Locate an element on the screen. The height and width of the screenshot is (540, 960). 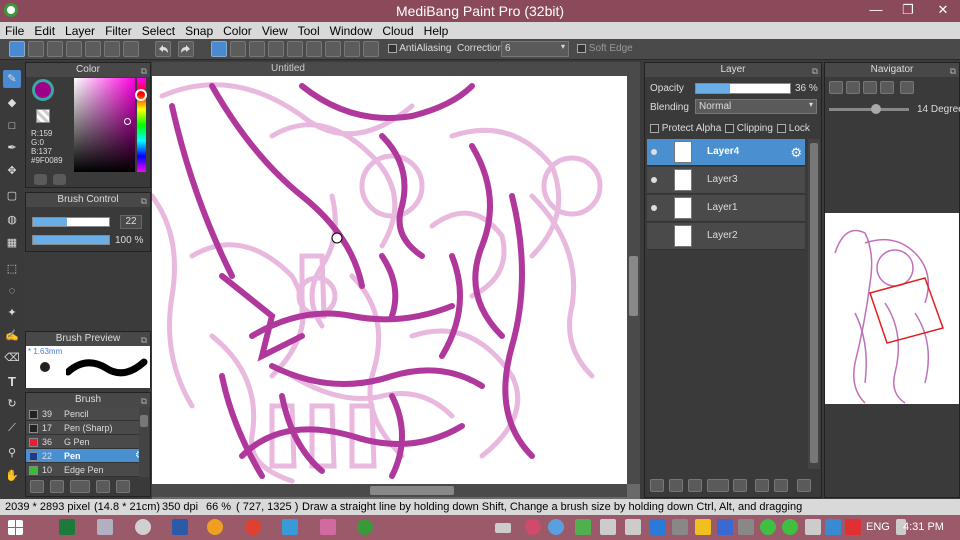
comment-icon is located at coordinates (55, 49).